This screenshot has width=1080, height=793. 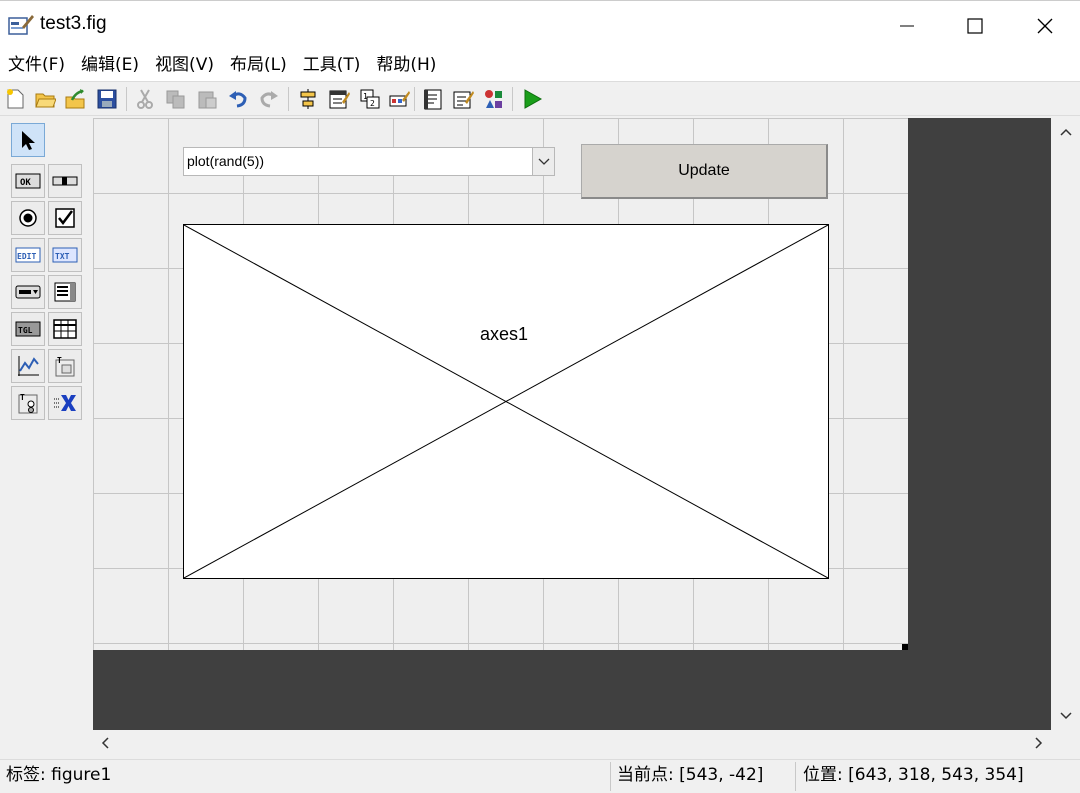 I want to click on paste-icon, so click(x=207, y=99).